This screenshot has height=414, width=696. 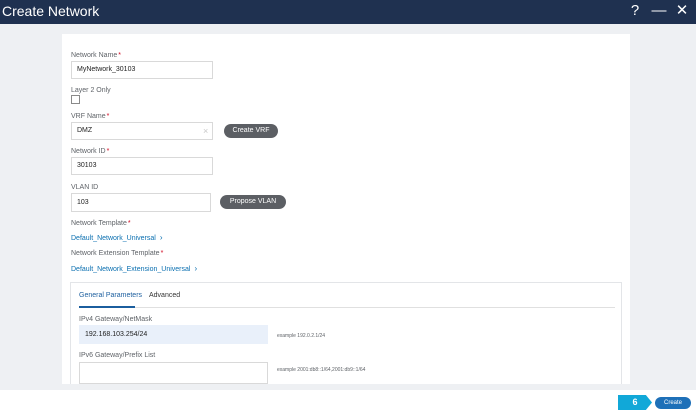 What do you see at coordinates (142, 166) in the screenshot?
I see `network-id-input: 30103` at bounding box center [142, 166].